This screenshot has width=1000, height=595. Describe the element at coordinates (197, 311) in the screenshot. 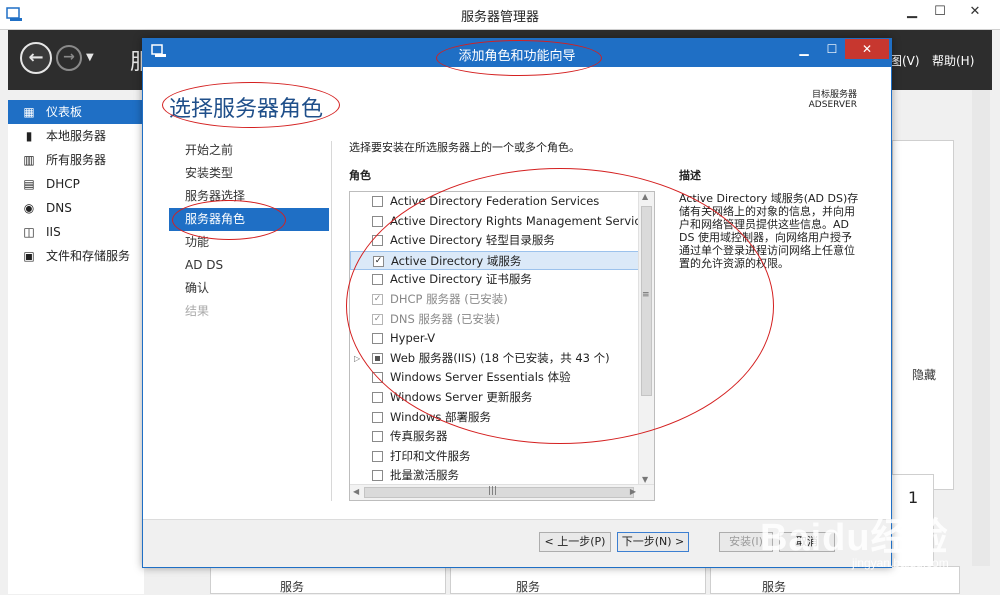

I see `wizard-step-disabled: 结果` at that location.